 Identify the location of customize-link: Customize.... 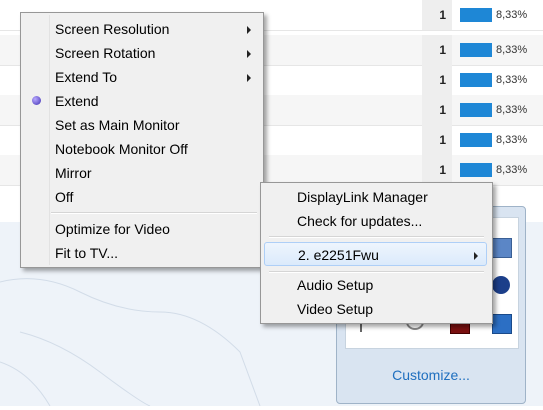
(431, 375).